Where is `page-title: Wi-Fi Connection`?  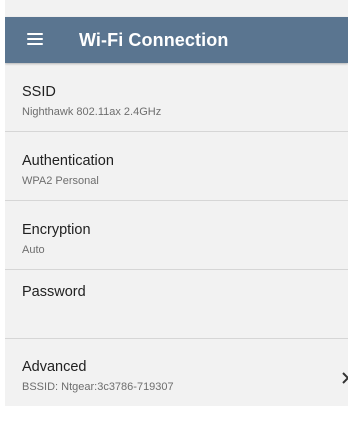 page-title: Wi-Fi Connection is located at coordinates (154, 40).